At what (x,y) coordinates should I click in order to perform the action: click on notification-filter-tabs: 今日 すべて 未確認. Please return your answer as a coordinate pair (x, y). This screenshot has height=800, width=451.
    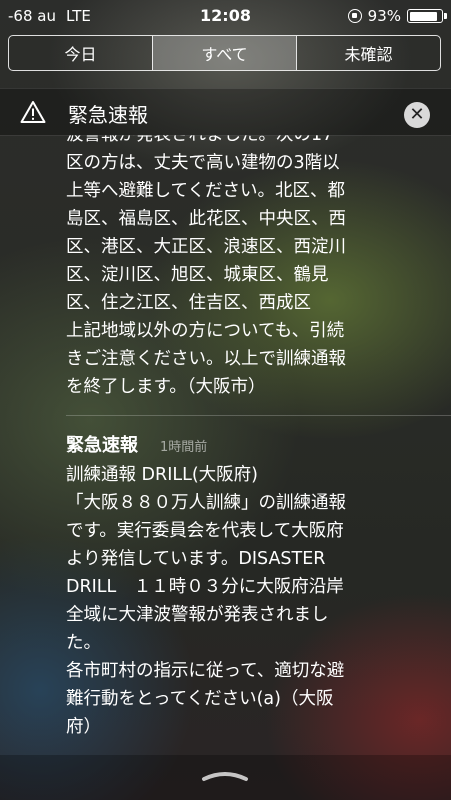
    Looking at the image, I should click on (224, 53).